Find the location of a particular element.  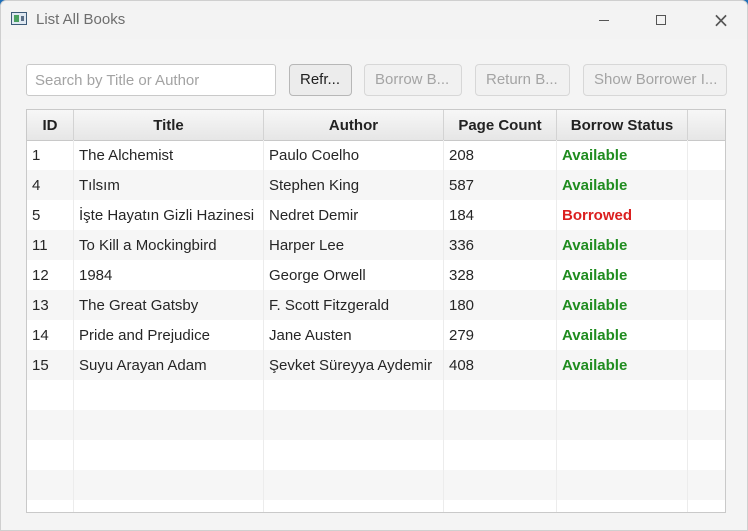

cell-title: Tılsım is located at coordinates (169, 185).